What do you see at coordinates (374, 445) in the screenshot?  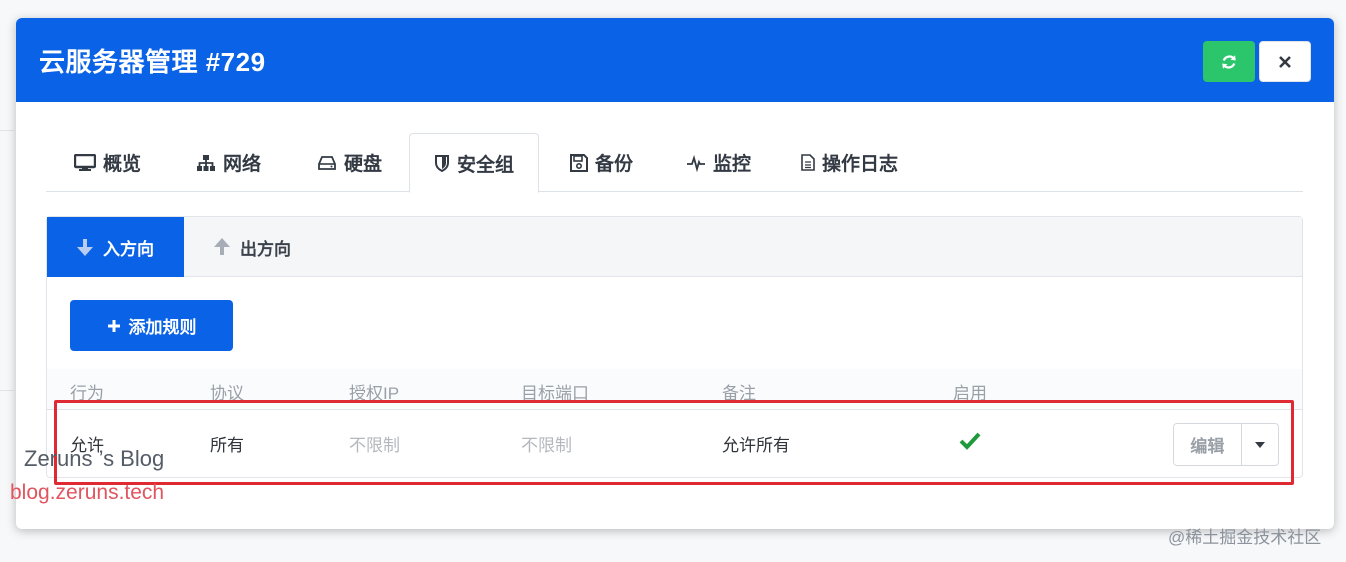 I see `cell-authorized-ip: 不限制` at bounding box center [374, 445].